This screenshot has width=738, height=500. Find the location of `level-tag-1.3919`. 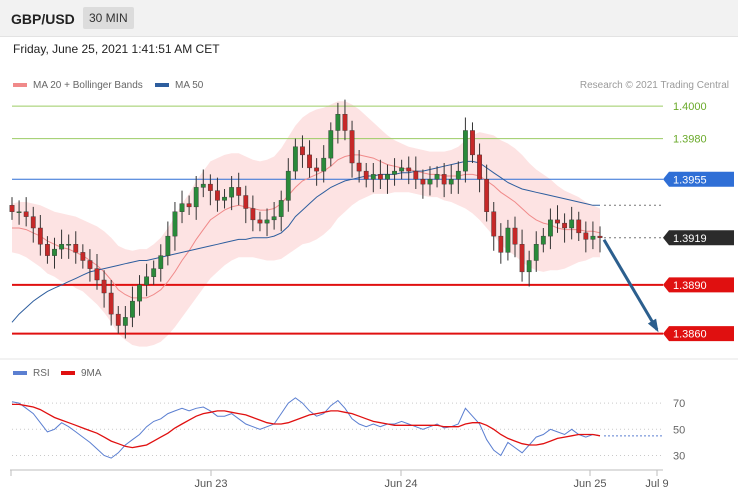

level-tag-1.3919 is located at coordinates (698, 238).